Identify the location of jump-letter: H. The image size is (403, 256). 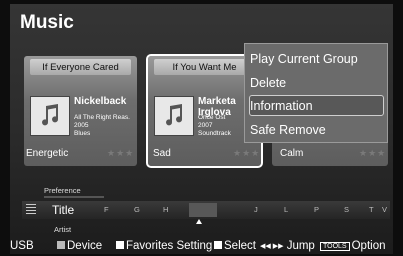
(165, 209).